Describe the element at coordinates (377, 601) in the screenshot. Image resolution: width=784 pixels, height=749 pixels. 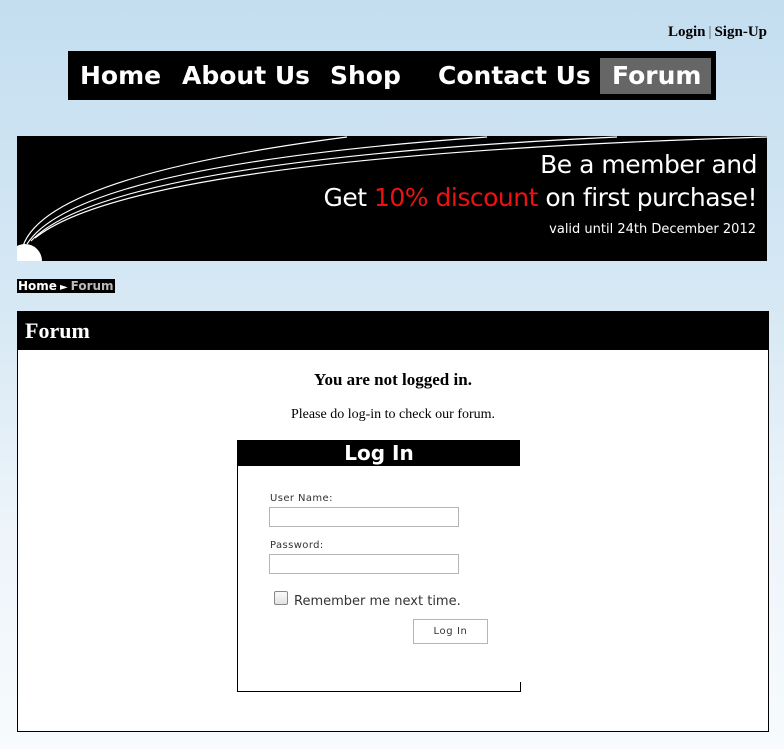
I see `remember-me-label: Remember me next time.` at that location.